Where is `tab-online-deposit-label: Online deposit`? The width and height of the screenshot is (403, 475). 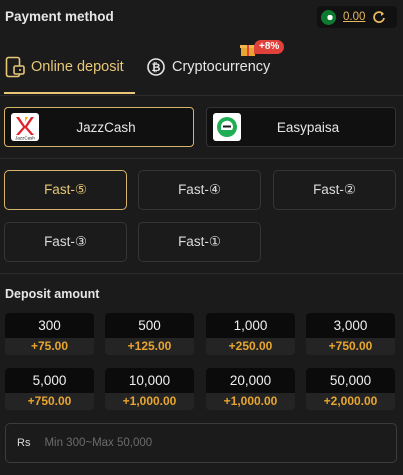
tab-online-deposit-label: Online deposit is located at coordinates (77, 67).